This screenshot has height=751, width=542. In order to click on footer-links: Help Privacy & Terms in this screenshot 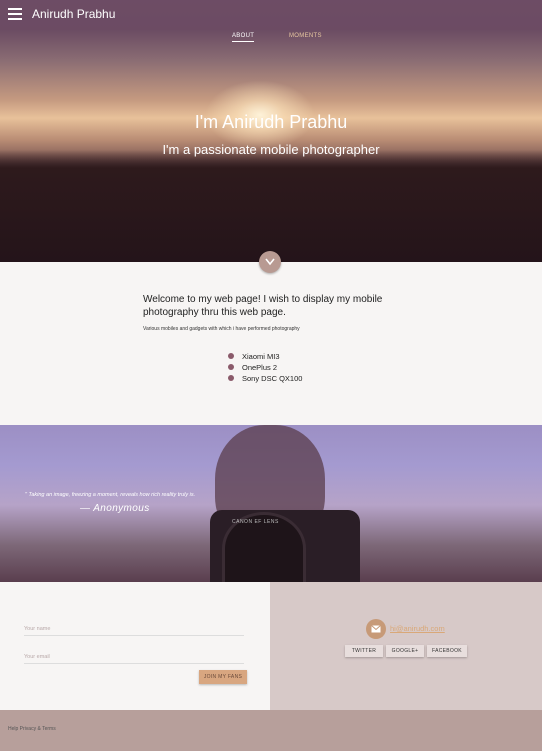, I will do `click(32, 729)`.